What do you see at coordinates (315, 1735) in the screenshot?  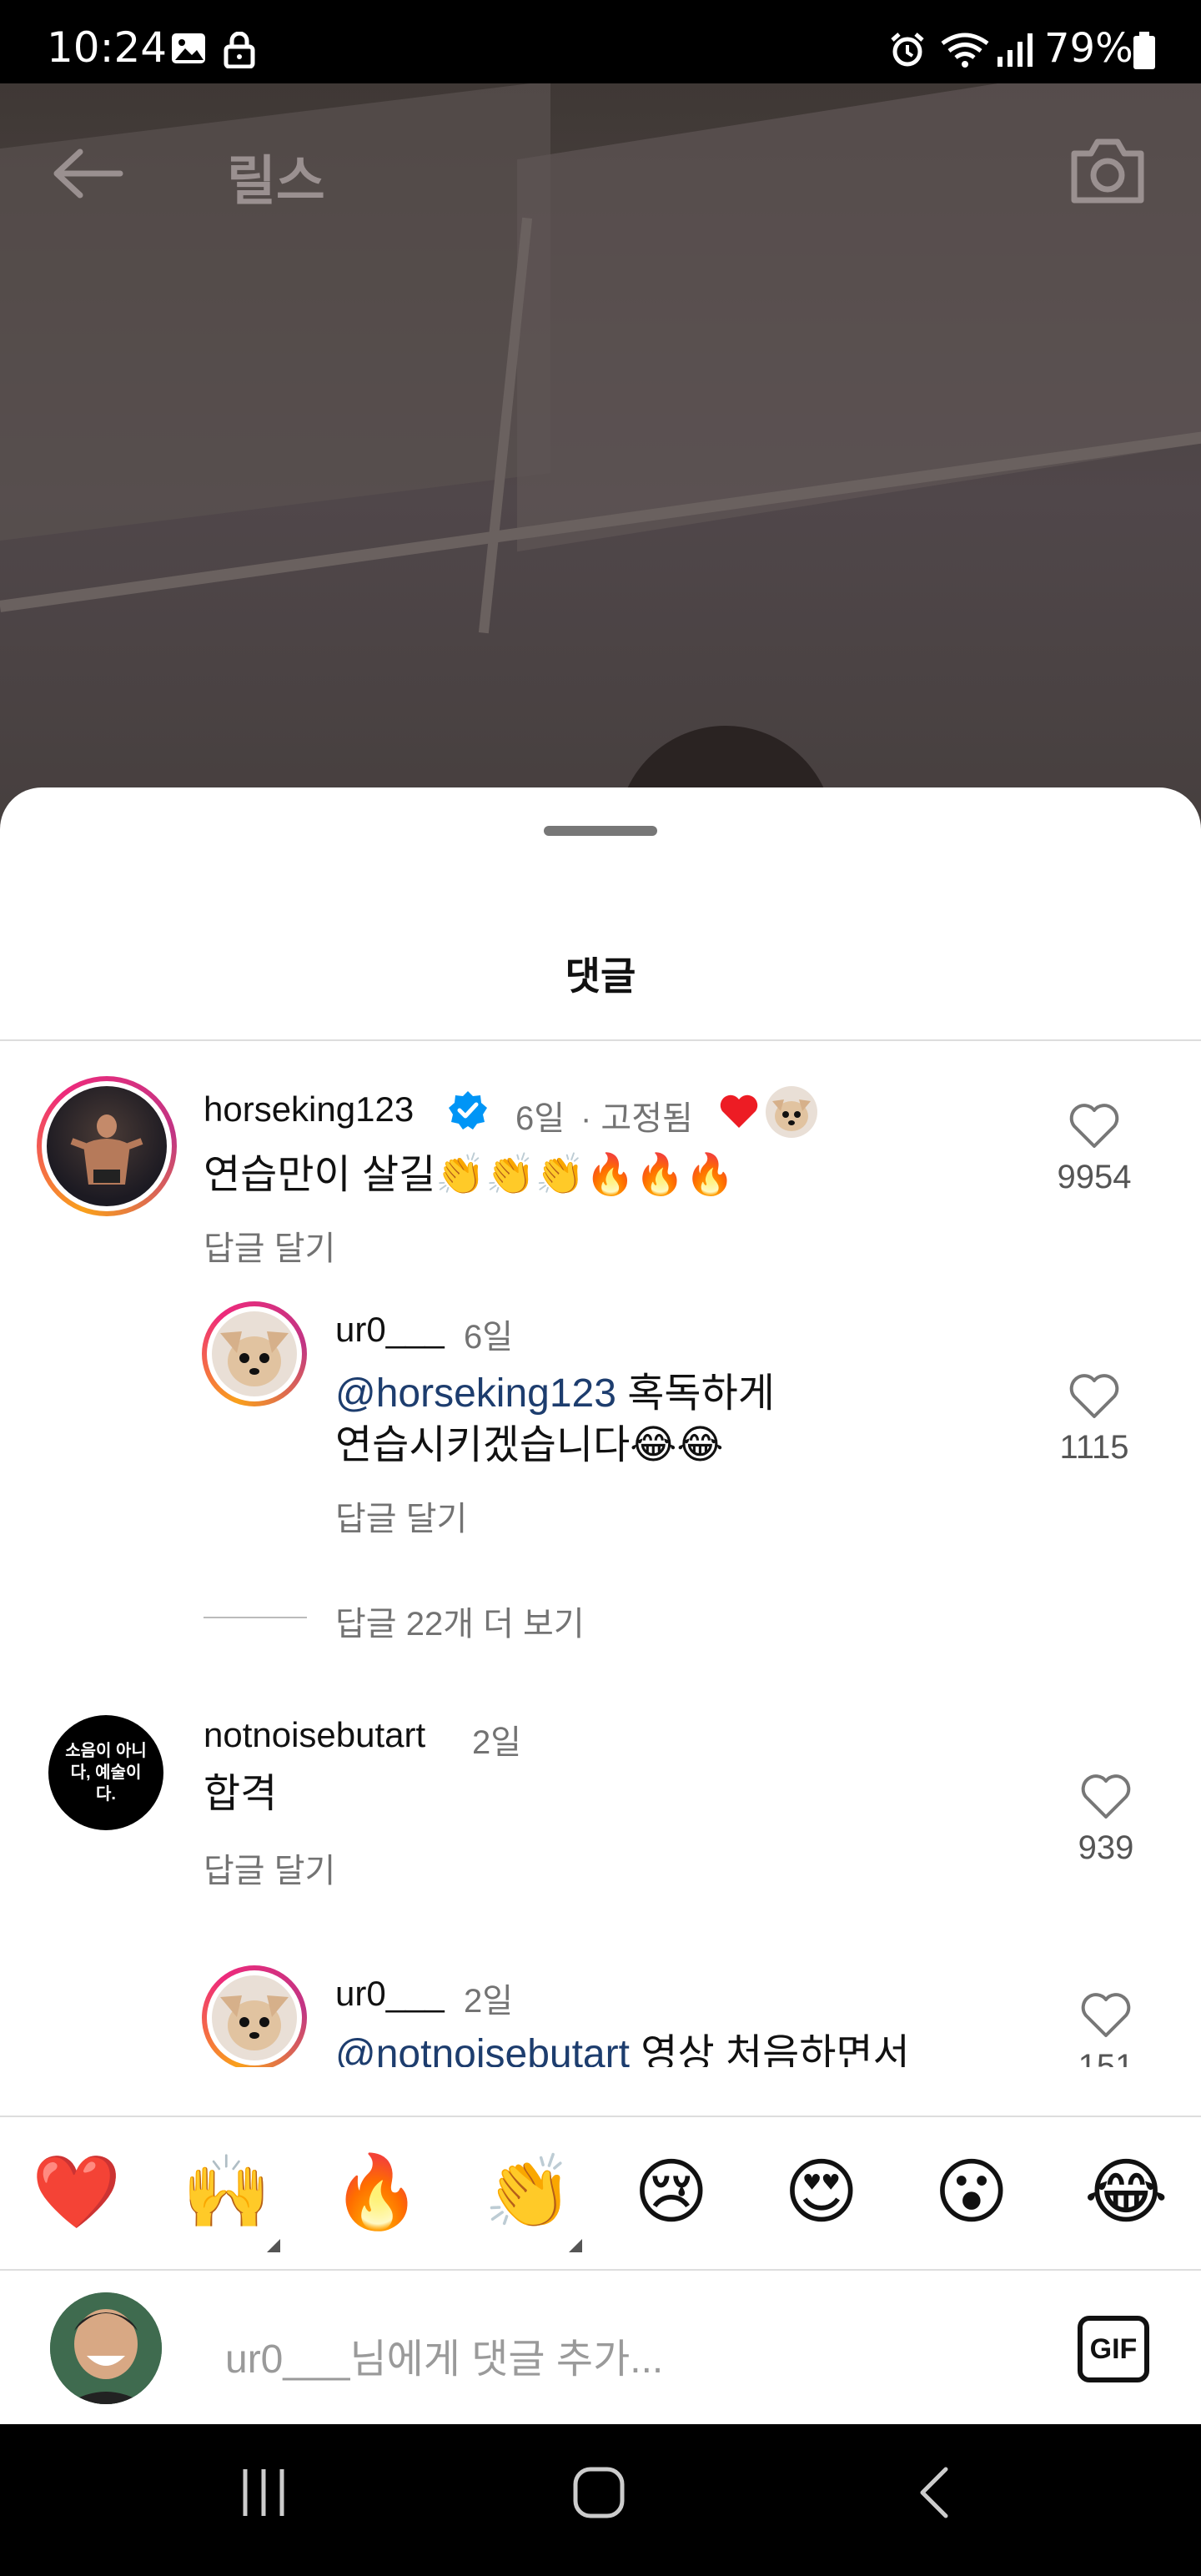 I see `comment-username: notnoisebutart` at bounding box center [315, 1735].